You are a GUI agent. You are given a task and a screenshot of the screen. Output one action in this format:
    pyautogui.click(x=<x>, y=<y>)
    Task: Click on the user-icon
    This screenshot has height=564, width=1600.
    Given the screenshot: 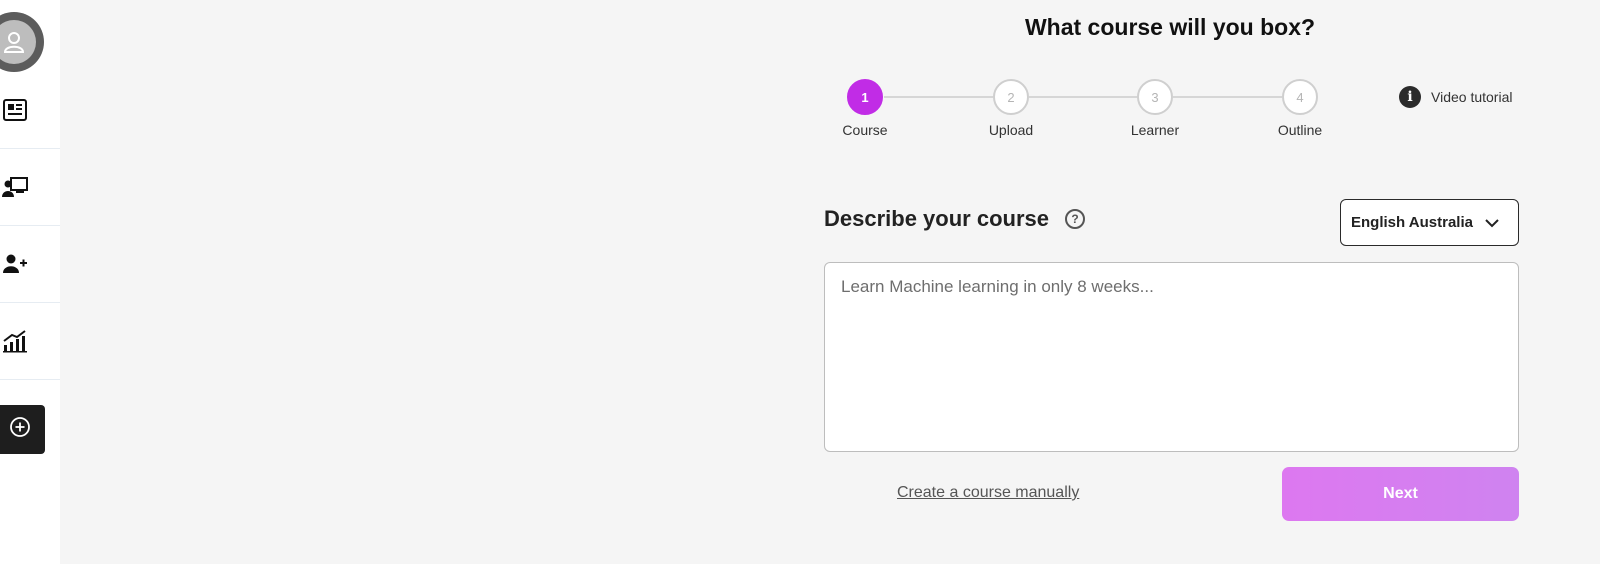 What is the action you would take?
    pyautogui.click(x=18, y=42)
    